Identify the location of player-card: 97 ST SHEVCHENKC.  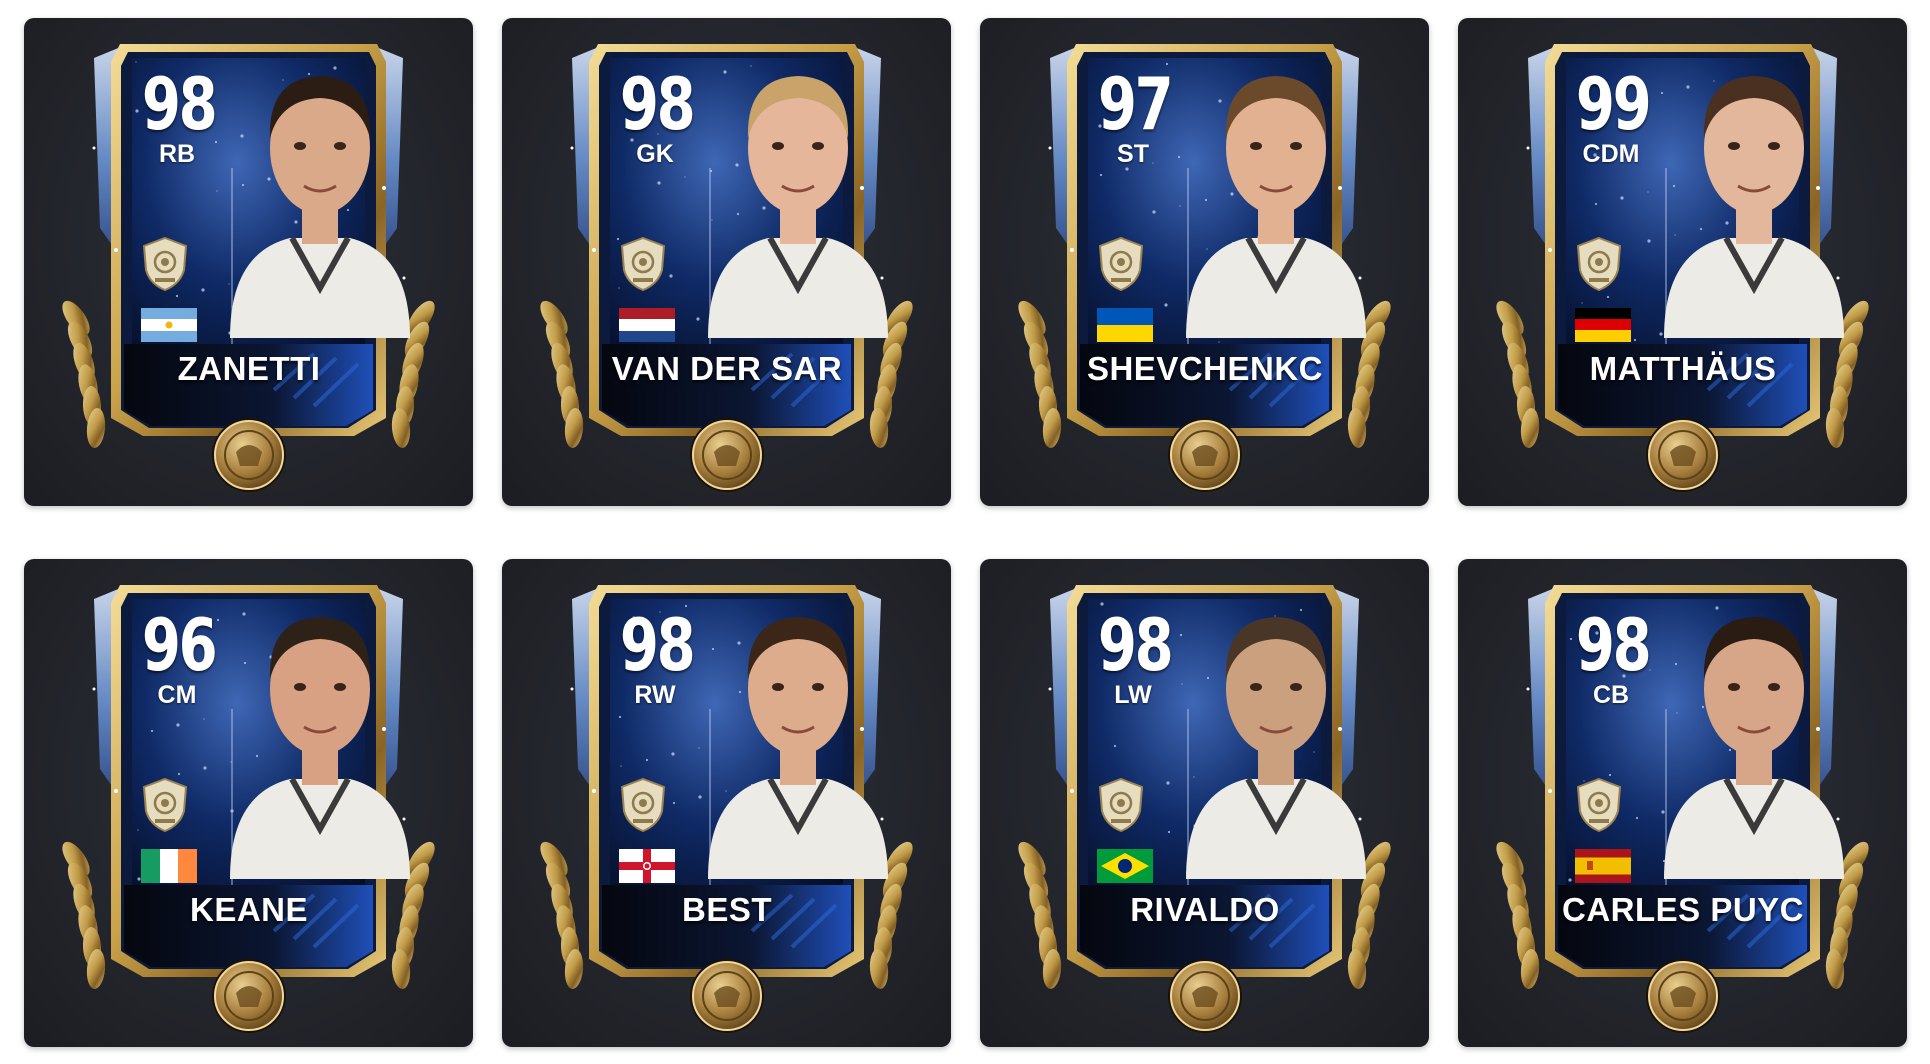
(1204, 262).